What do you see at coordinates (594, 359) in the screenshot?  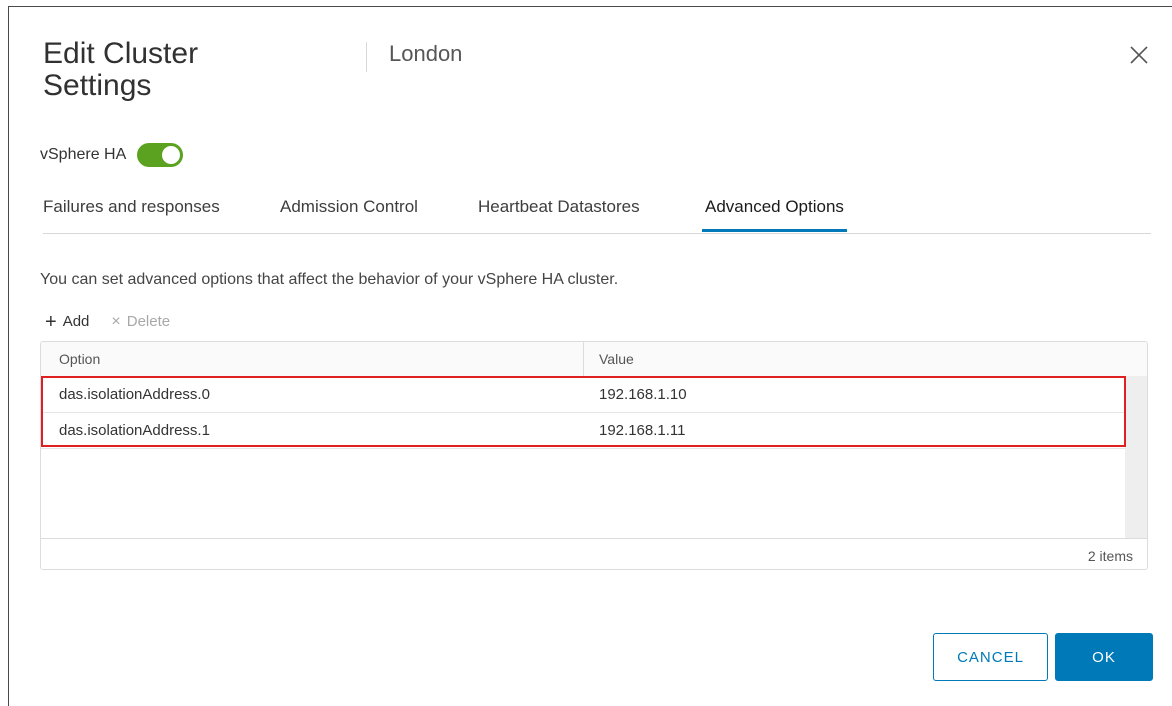 I see `grid-header: Option Value` at bounding box center [594, 359].